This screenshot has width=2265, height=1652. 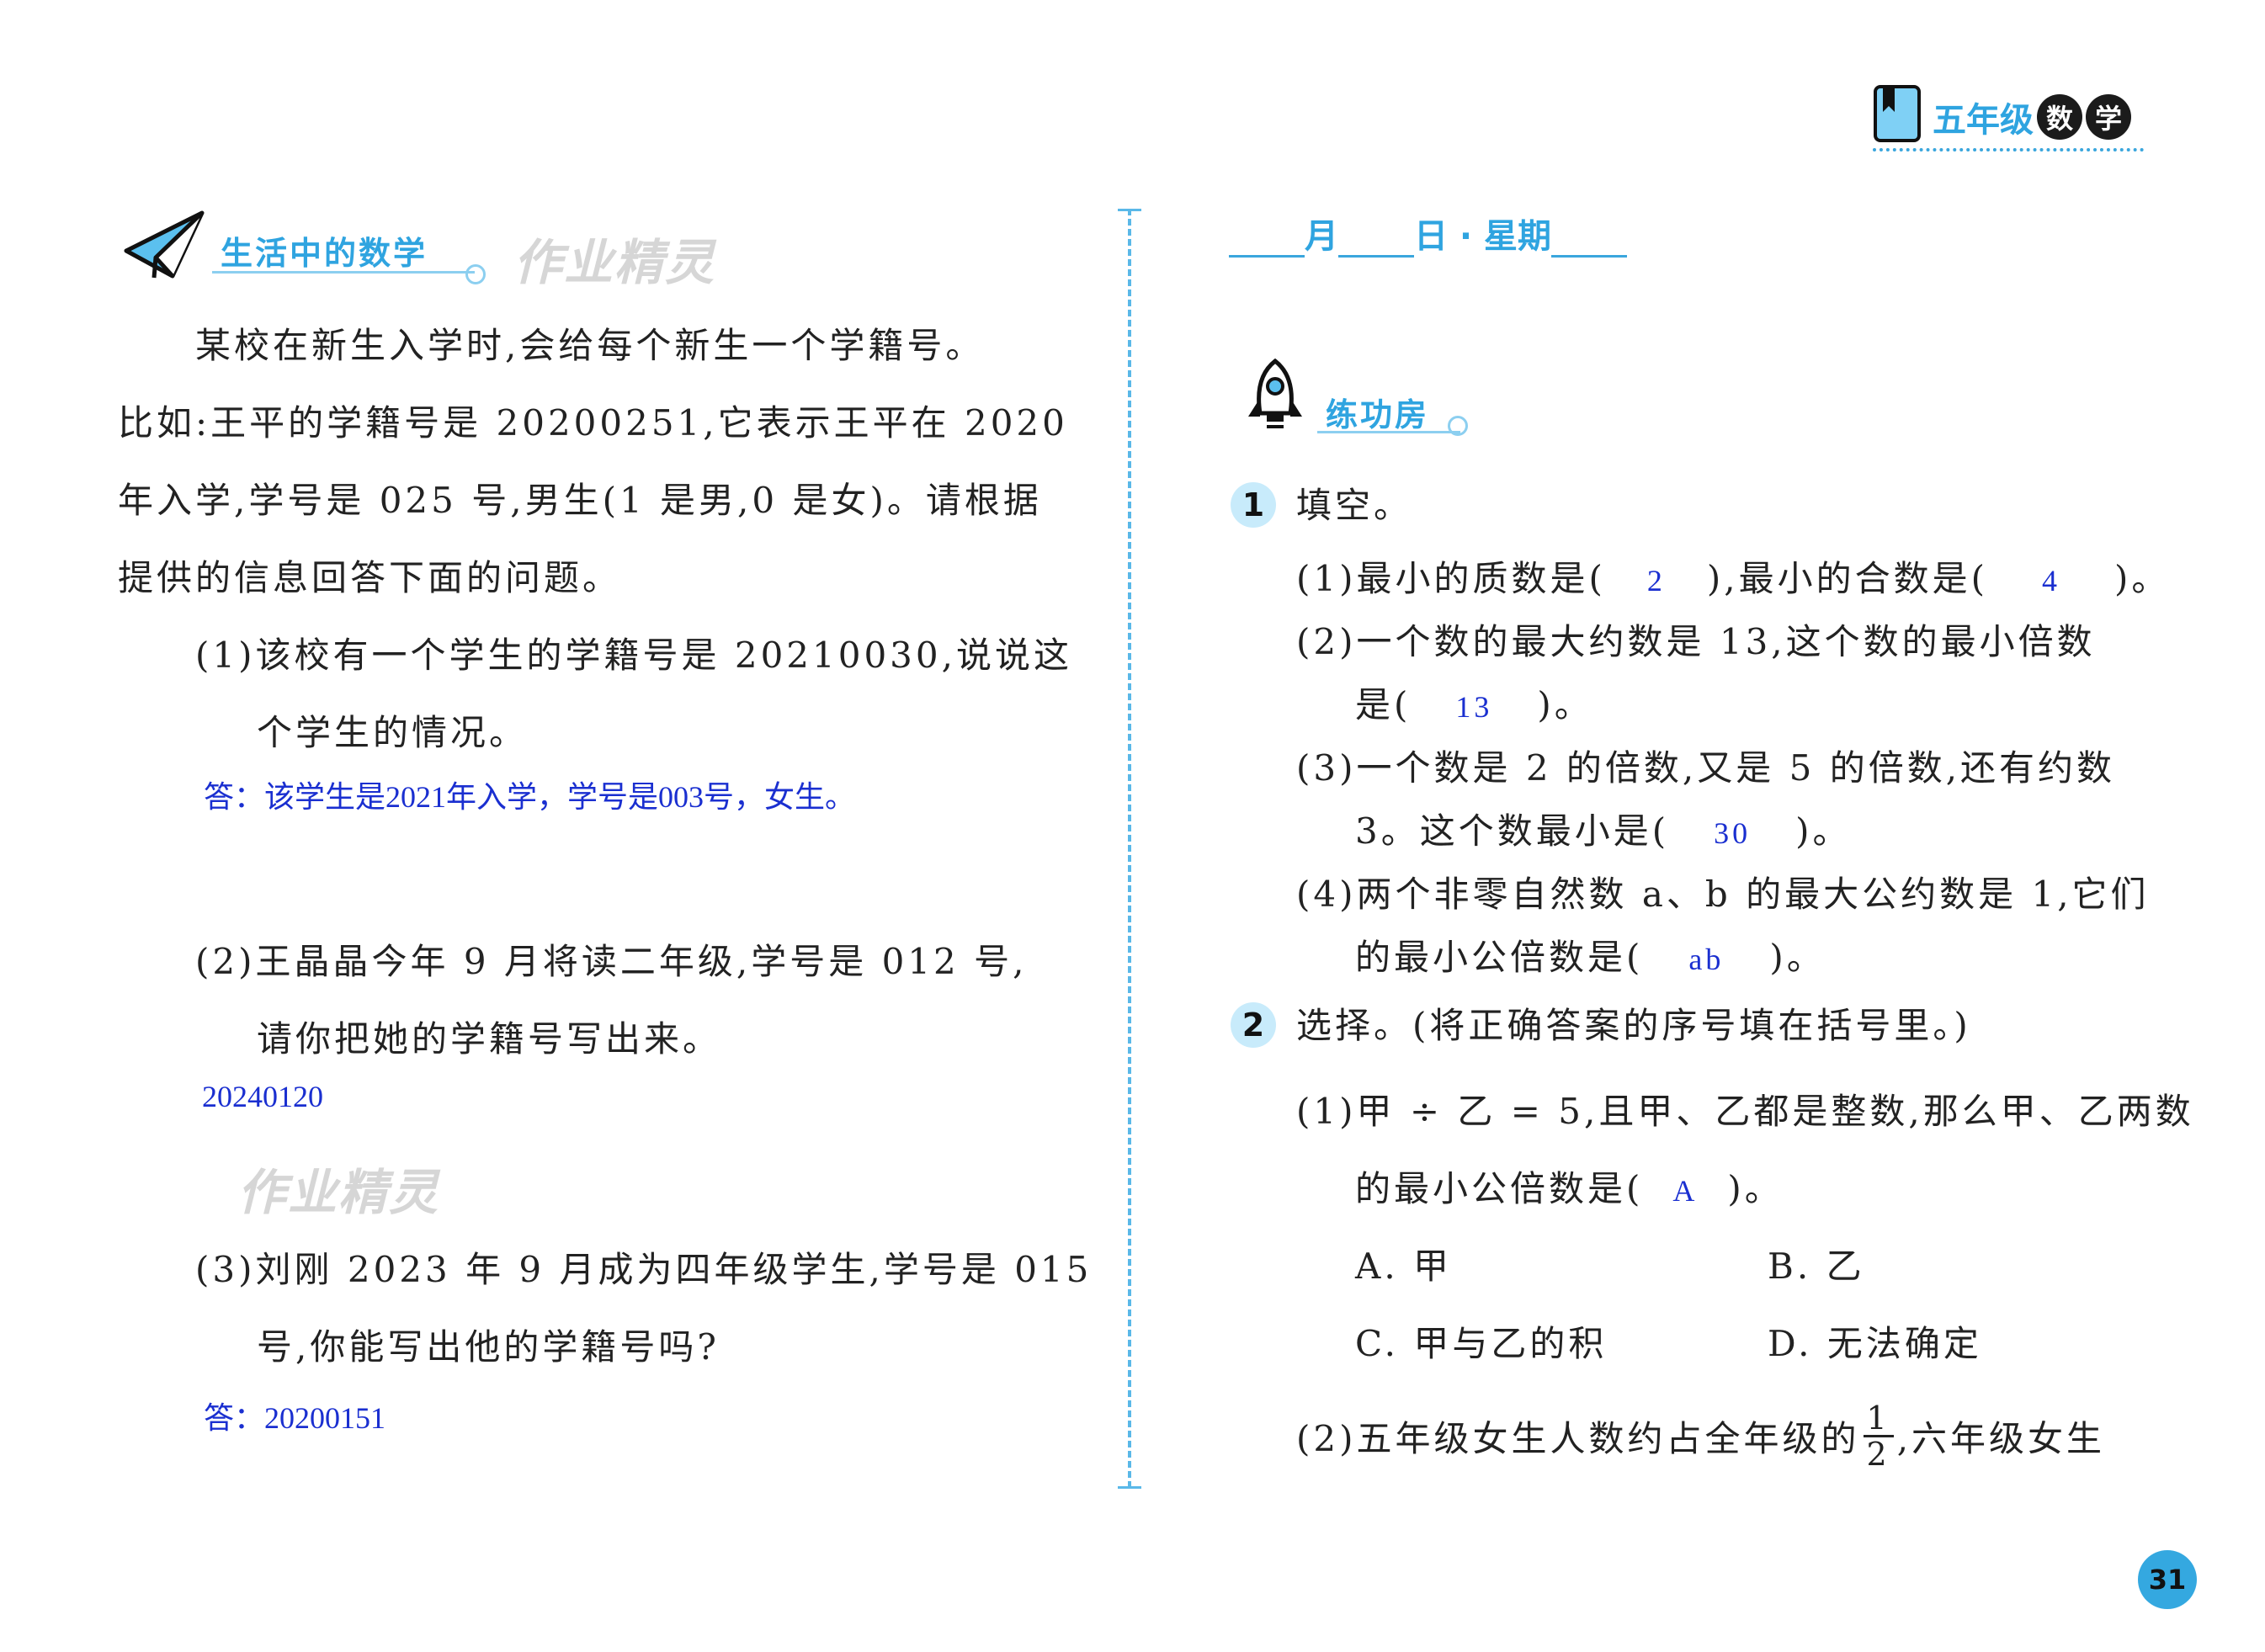 What do you see at coordinates (1458, 426) in the screenshot?
I see `practice-circle-deco` at bounding box center [1458, 426].